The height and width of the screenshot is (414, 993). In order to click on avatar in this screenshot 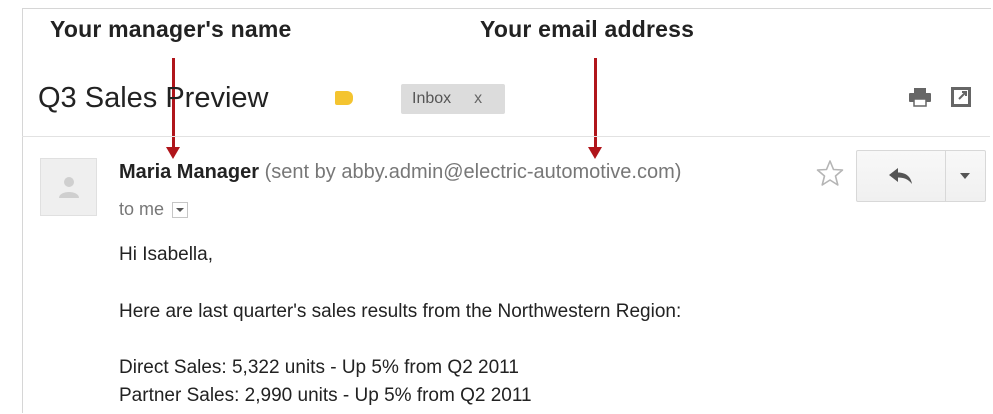, I will do `click(68, 187)`.